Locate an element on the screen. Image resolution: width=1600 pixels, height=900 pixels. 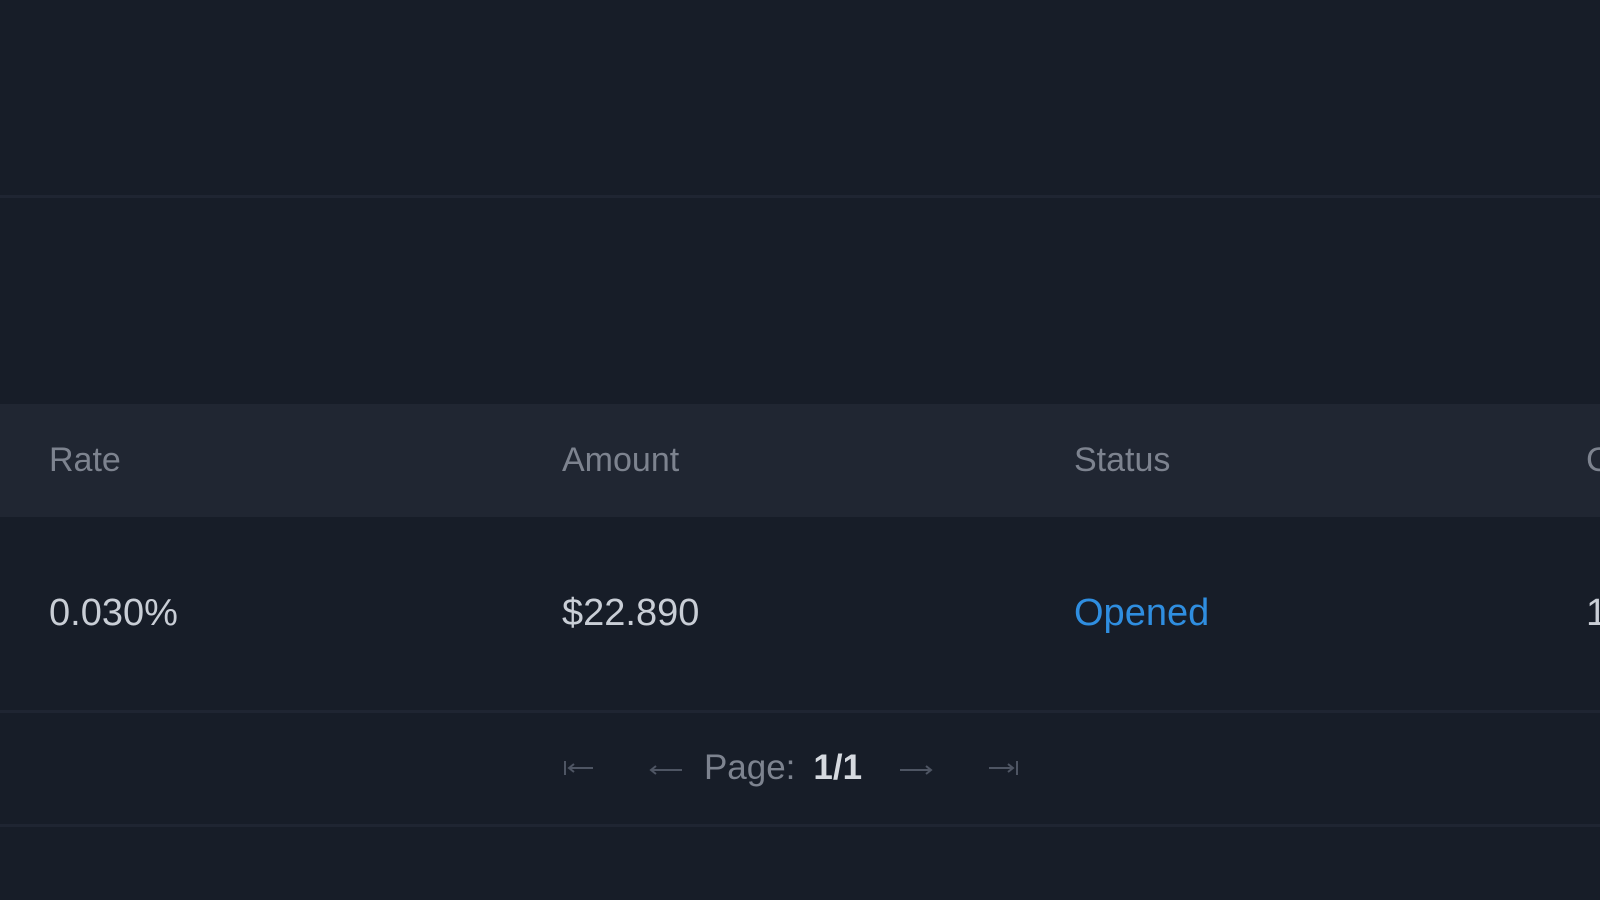
pagination: Page: 1/1 is located at coordinates (800, 769).